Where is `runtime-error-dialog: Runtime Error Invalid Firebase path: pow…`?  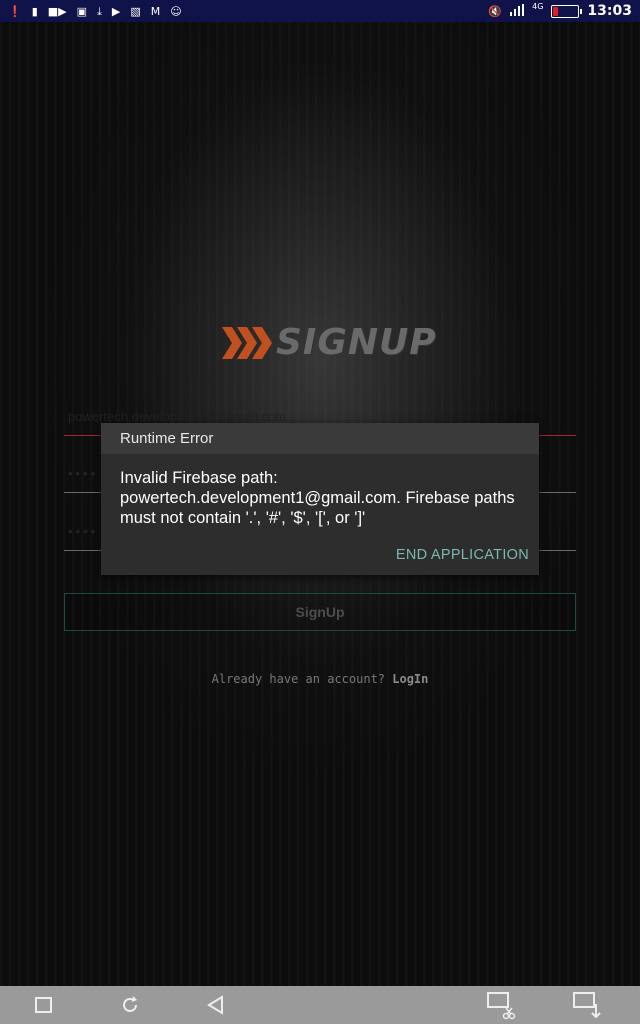 runtime-error-dialog: Runtime Error Invalid Firebase path: pow… is located at coordinates (320, 499).